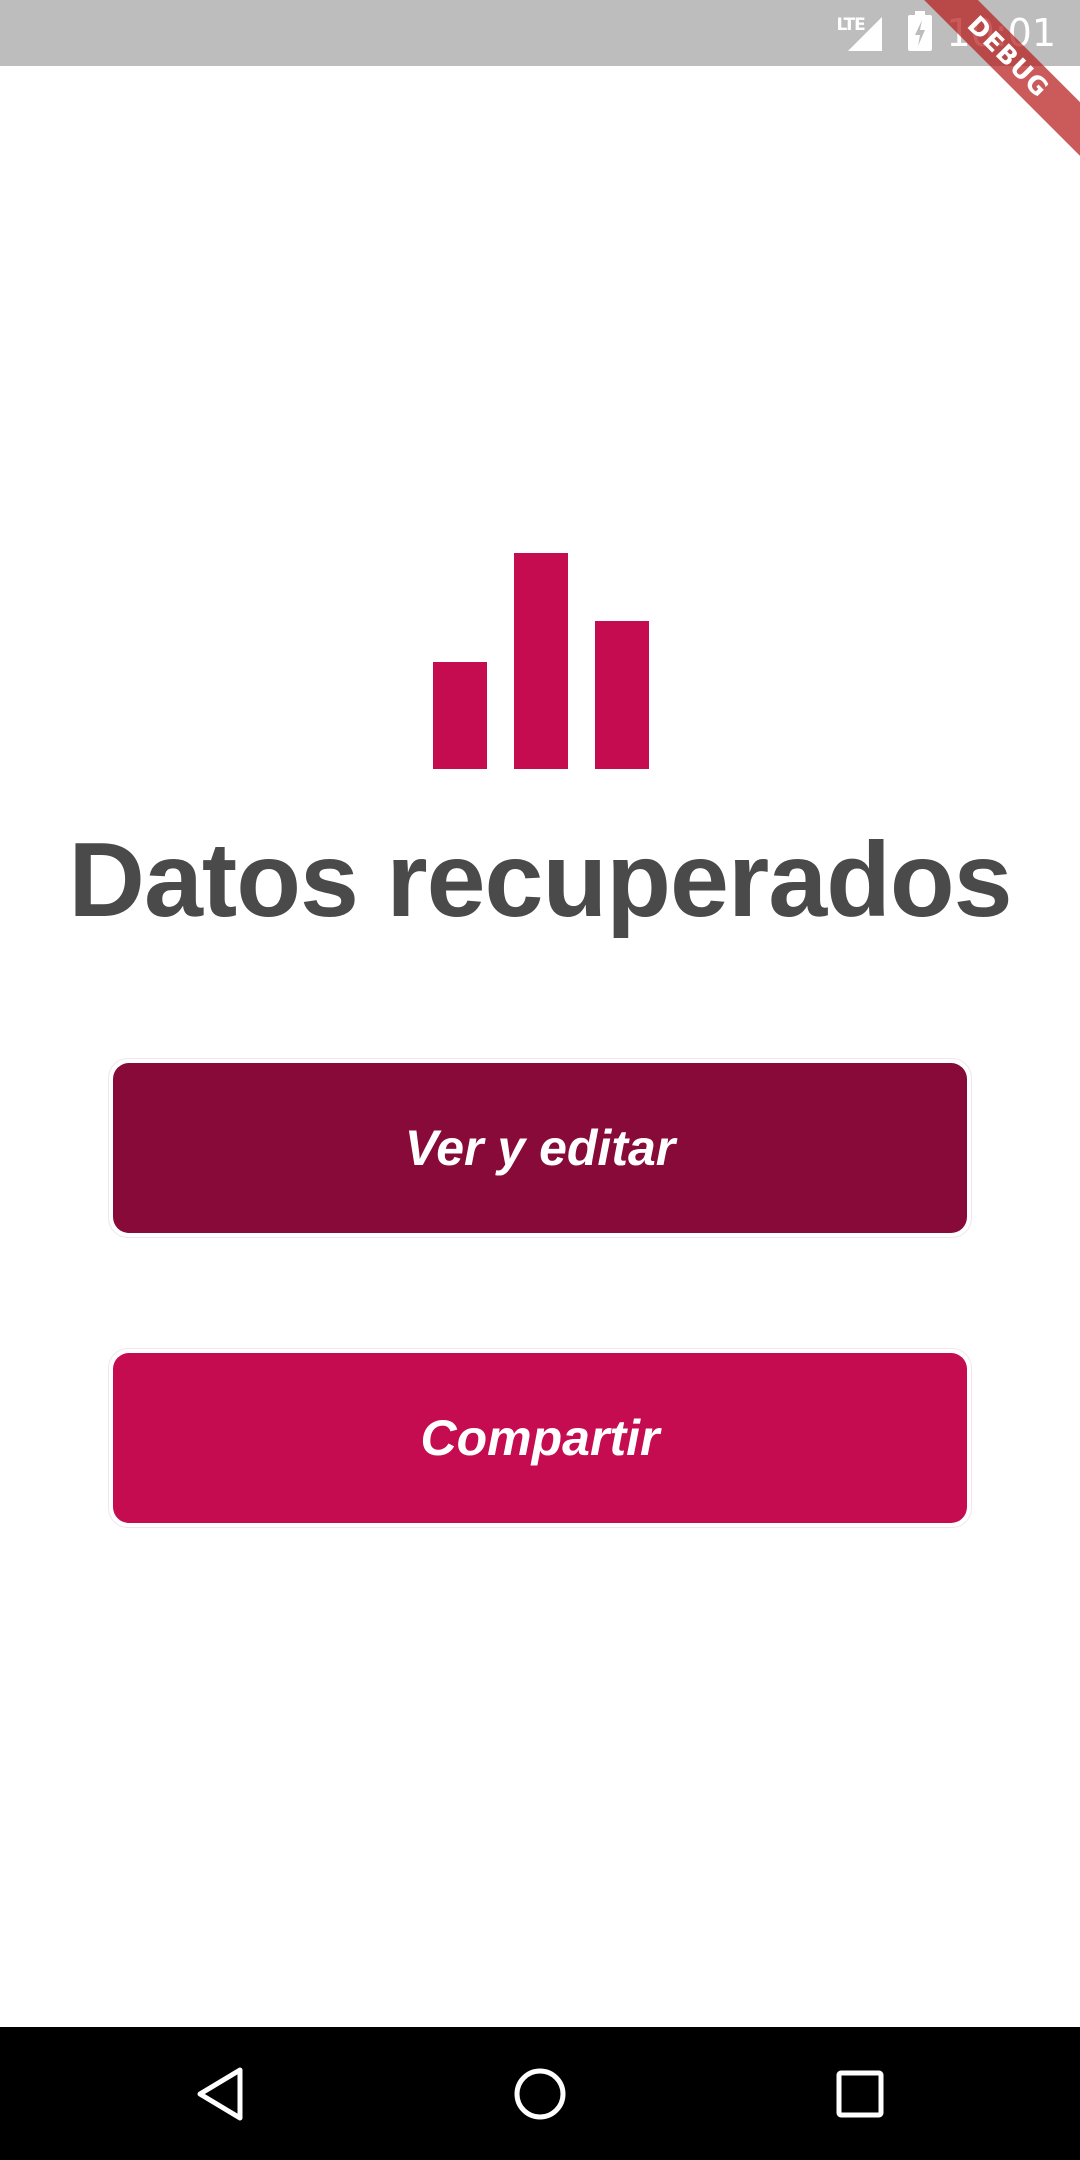 This screenshot has height=2160, width=1080. Describe the element at coordinates (460, 715) in the screenshot. I see `logo-bar-left` at that location.